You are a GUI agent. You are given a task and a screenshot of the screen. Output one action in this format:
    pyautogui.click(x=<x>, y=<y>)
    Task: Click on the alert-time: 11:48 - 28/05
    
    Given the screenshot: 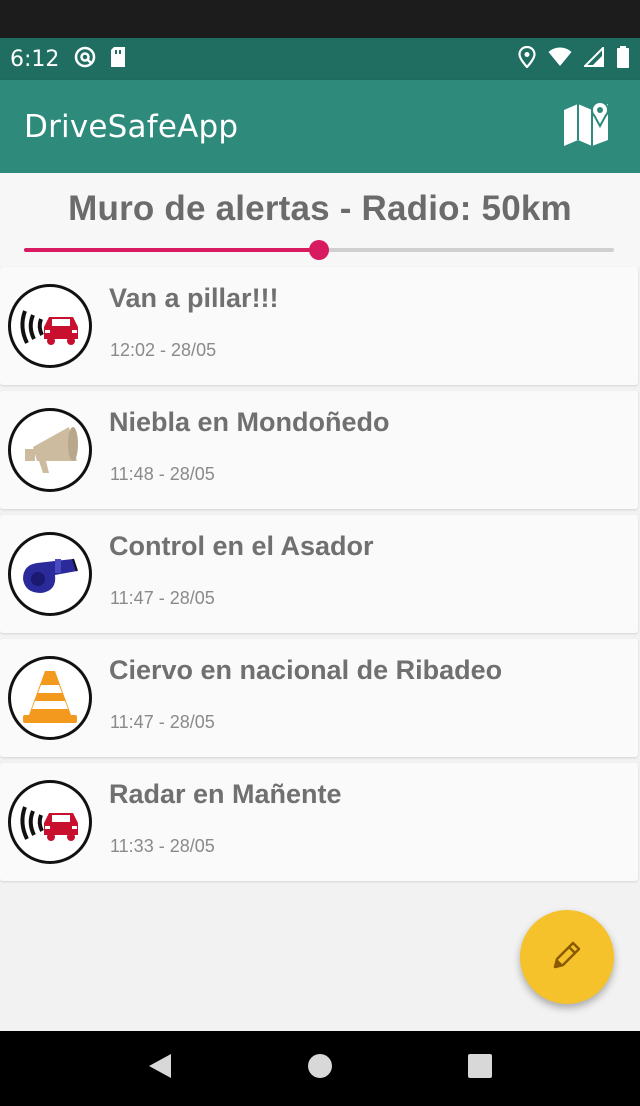 What is the action you would take?
    pyautogui.click(x=162, y=474)
    